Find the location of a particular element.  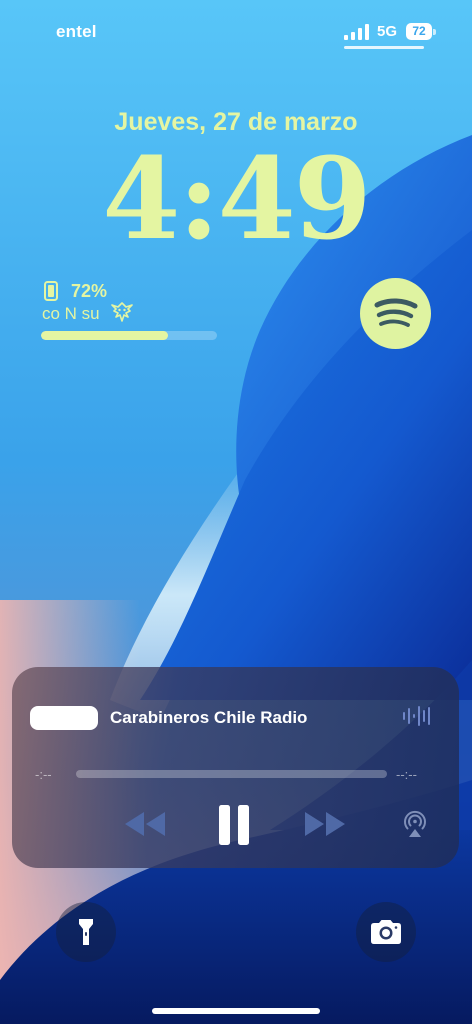

battery-widget-percent: 72% is located at coordinates (89, 291).